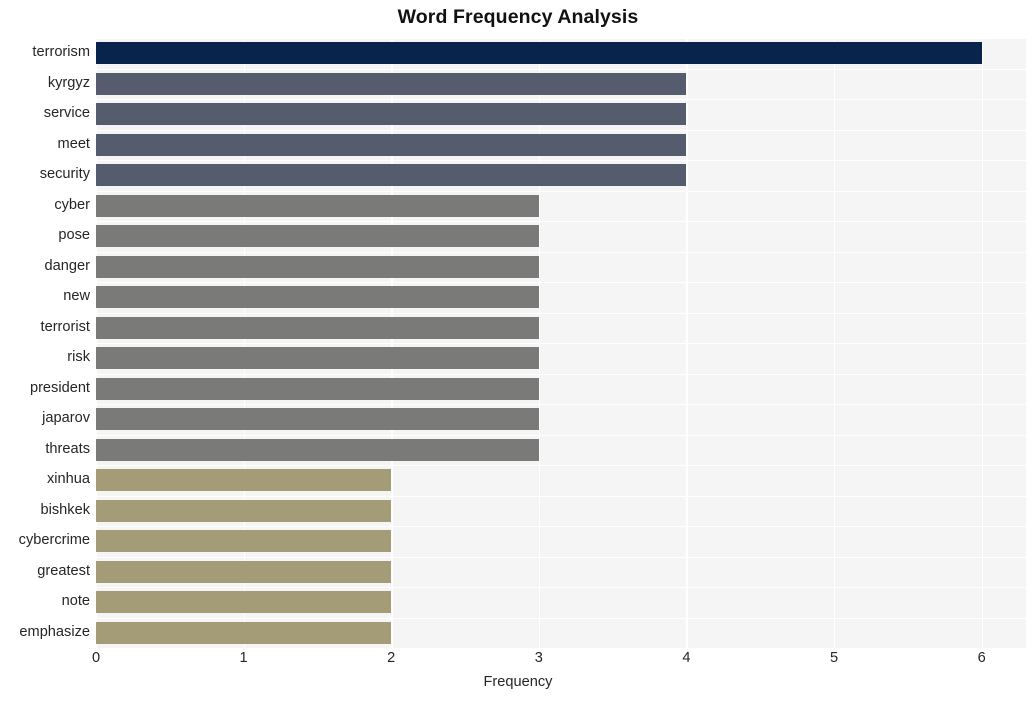 Image resolution: width=1036 pixels, height=701 pixels. What do you see at coordinates (68, 82) in the screenshot?
I see `y-axis-tick-label: kyrgyz` at bounding box center [68, 82].